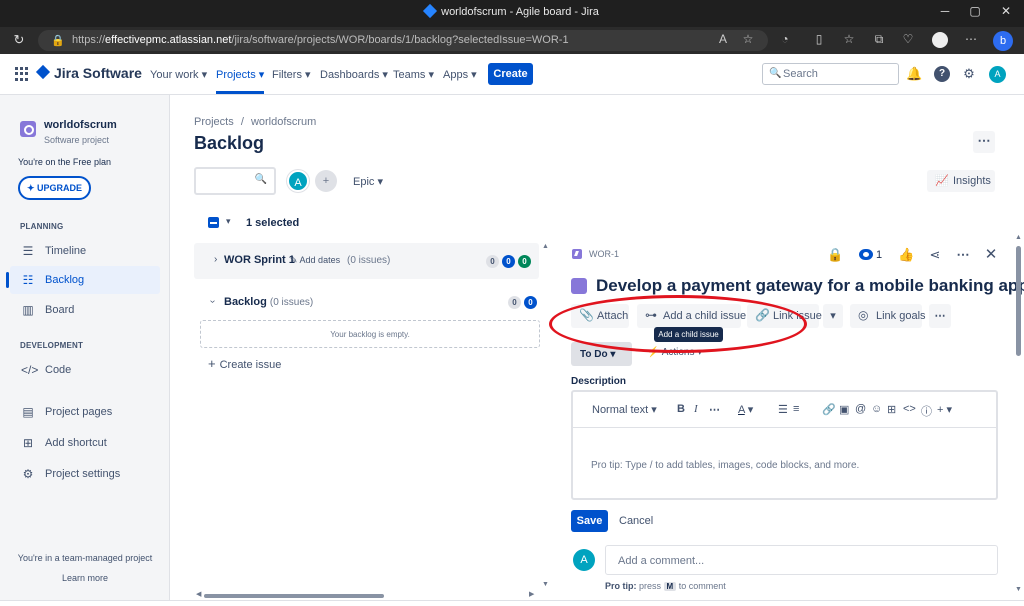 This screenshot has width=1024, height=606. Describe the element at coordinates (961, 181) in the screenshot. I see `insights-button: 📈 Insights` at that location.